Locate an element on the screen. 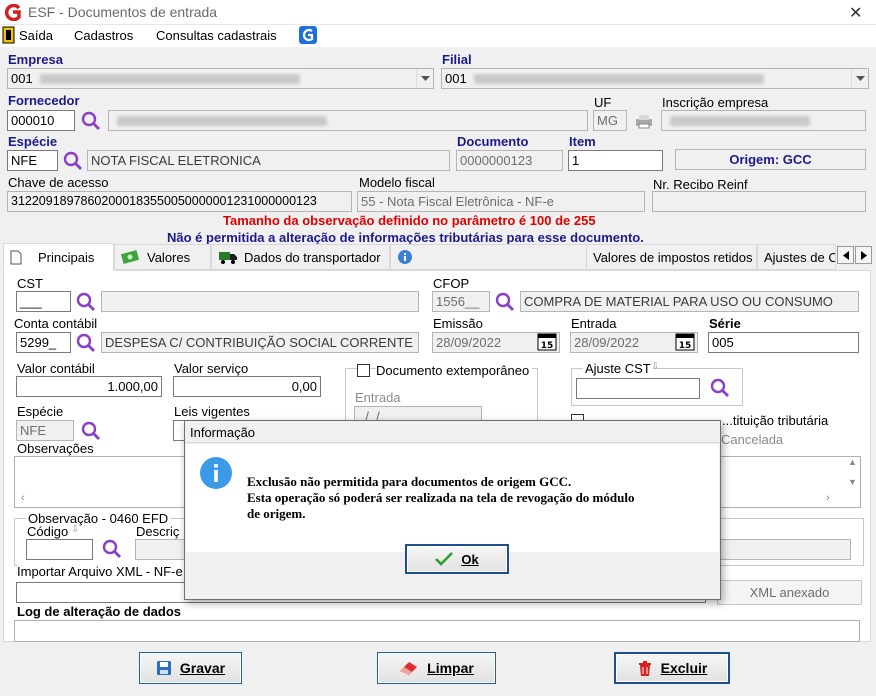 The width and height of the screenshot is (876, 696). cst-label: CST is located at coordinates (30, 283).